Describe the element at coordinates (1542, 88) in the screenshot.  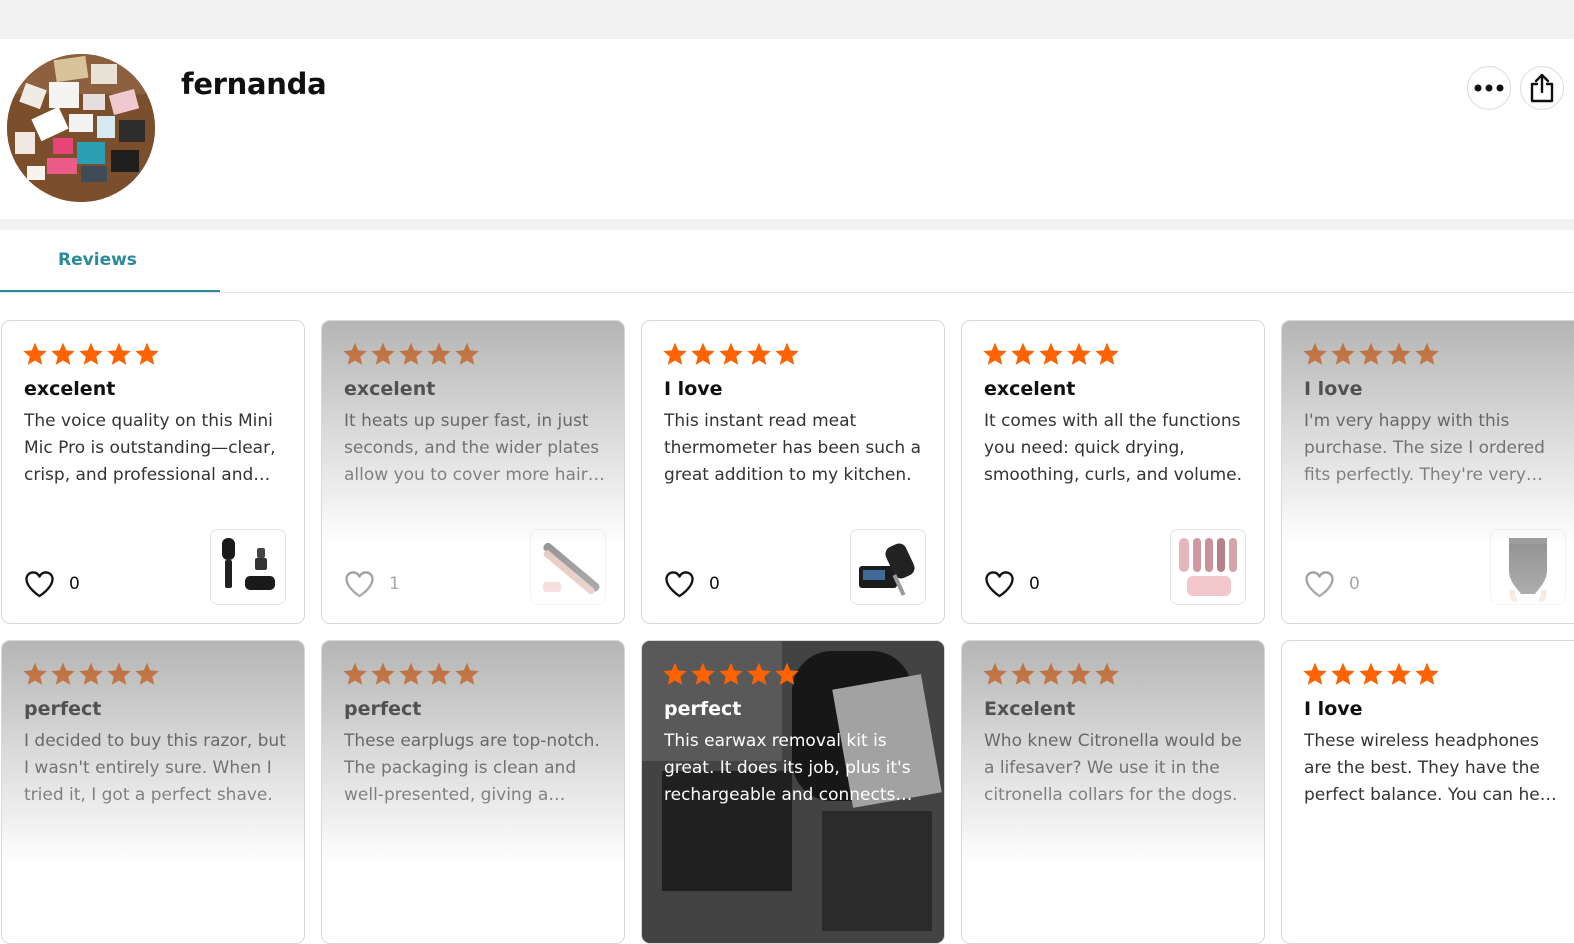
I see `share-button` at that location.